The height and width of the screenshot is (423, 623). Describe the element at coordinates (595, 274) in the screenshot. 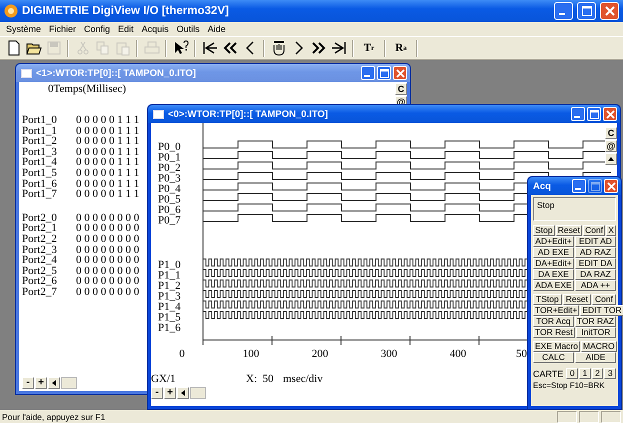

I see `command-button: DA RAZ` at that location.